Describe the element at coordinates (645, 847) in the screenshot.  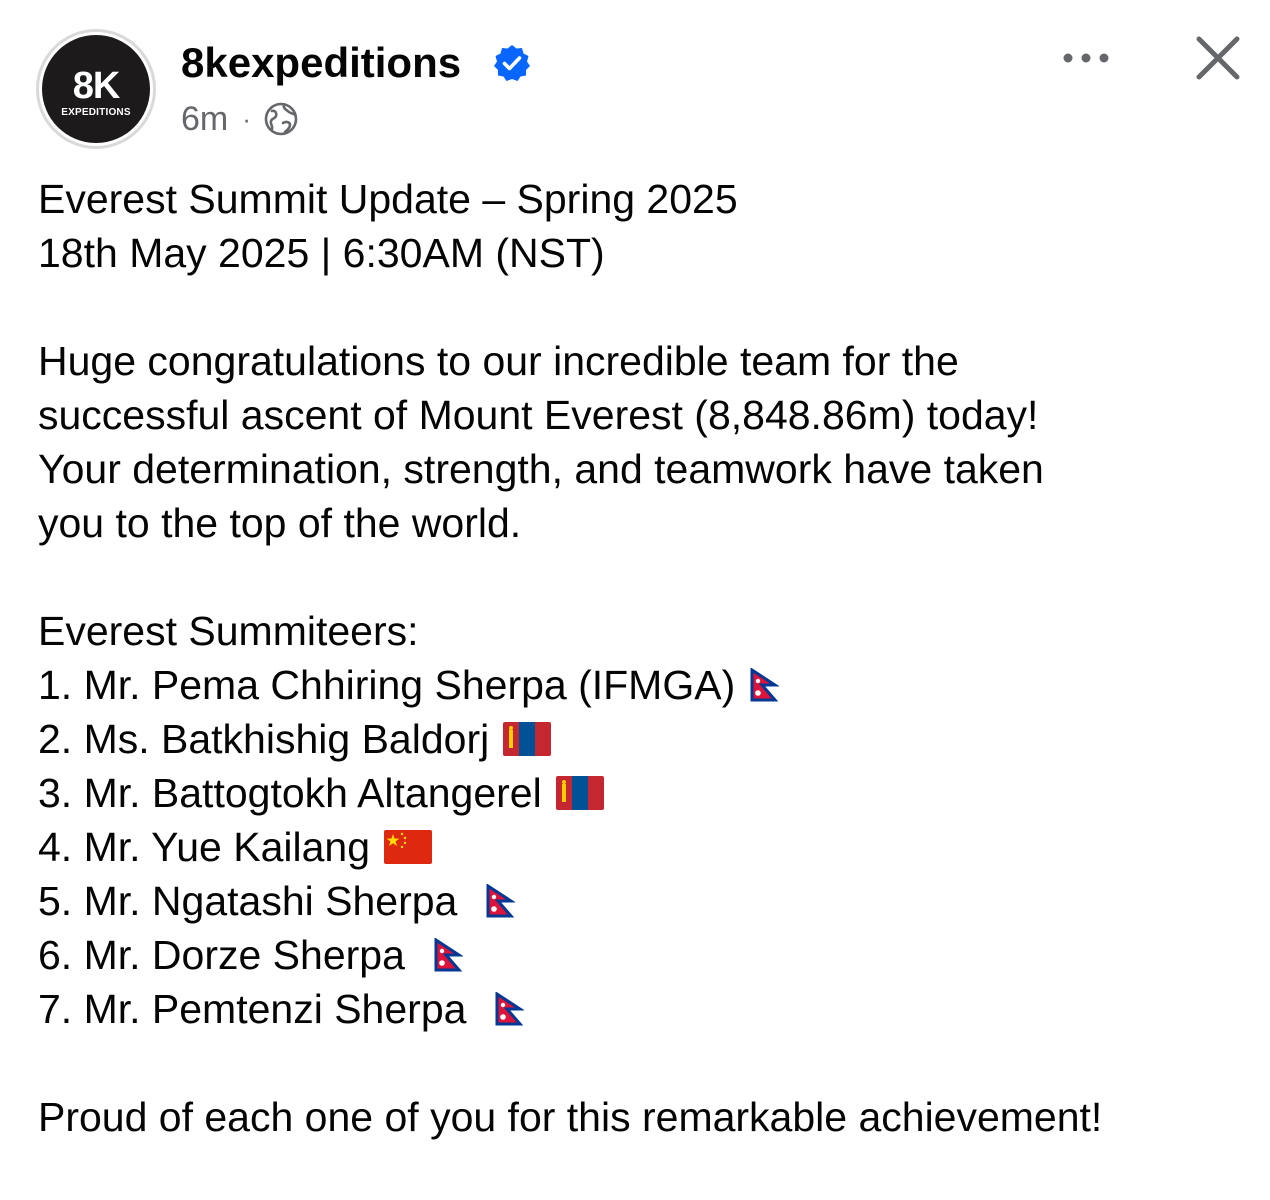
I see `summiteer-item: 4. Mr. Yue Kailang` at that location.